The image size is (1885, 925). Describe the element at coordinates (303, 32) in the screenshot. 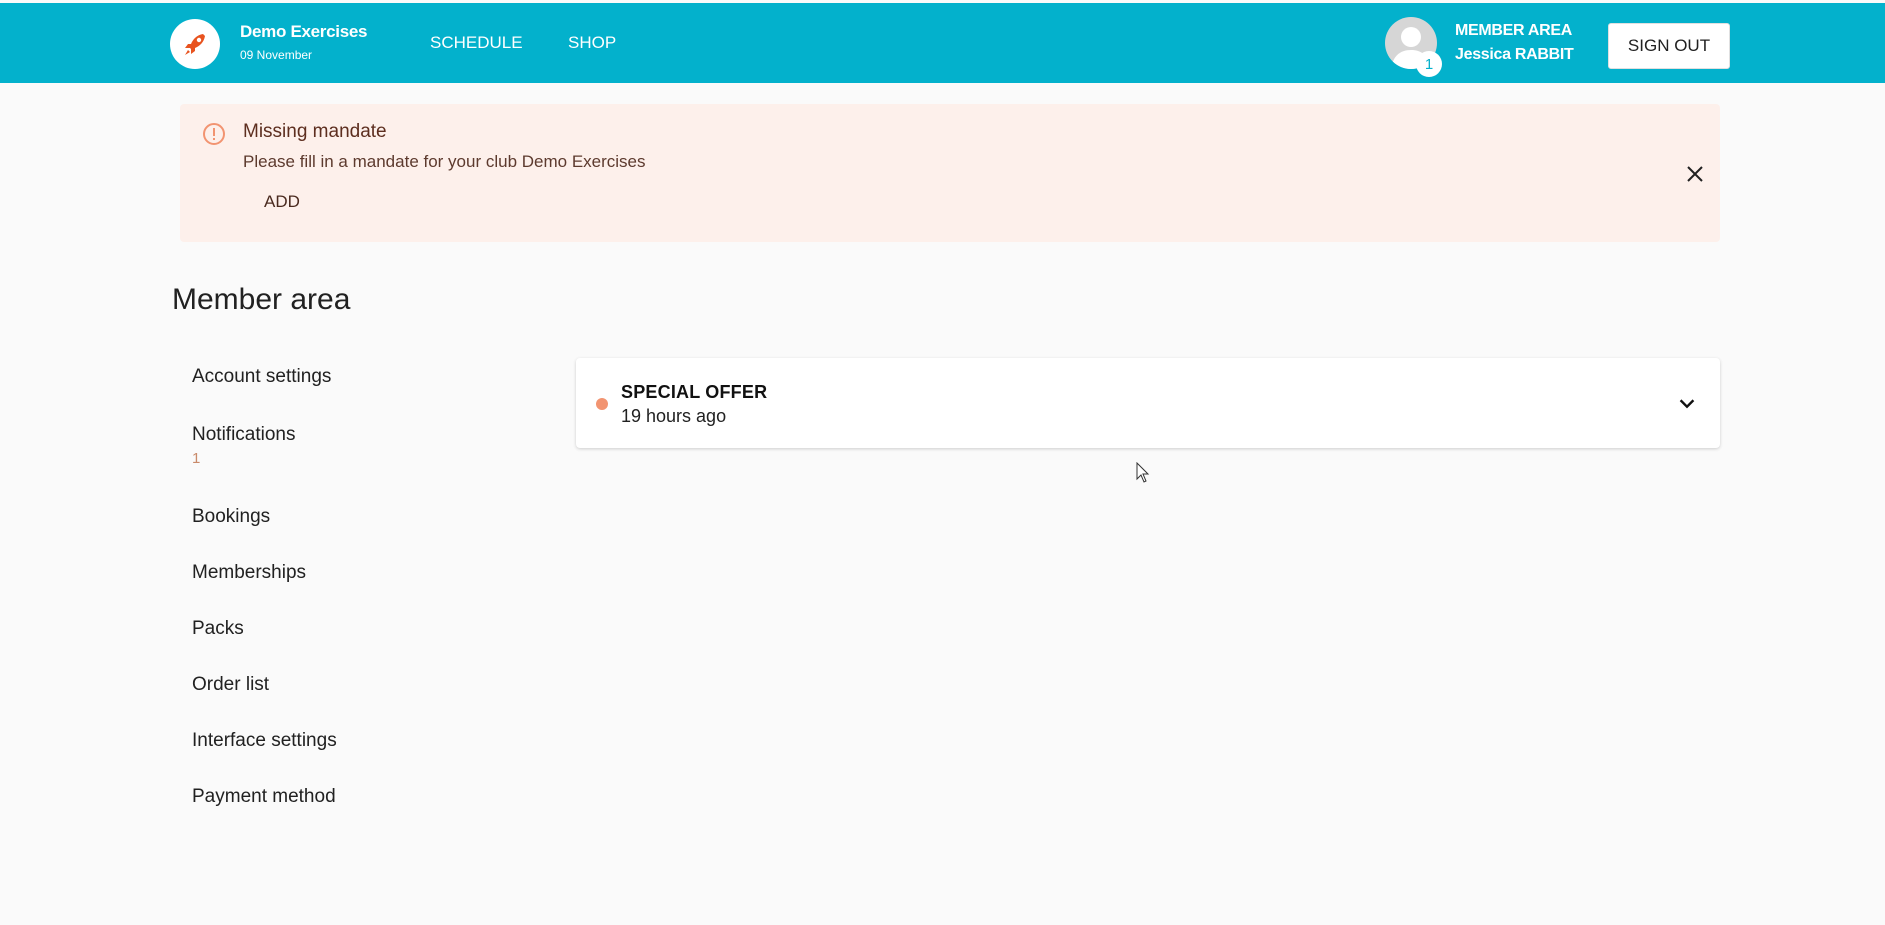

I see `club-name: Demo Exercises` at that location.